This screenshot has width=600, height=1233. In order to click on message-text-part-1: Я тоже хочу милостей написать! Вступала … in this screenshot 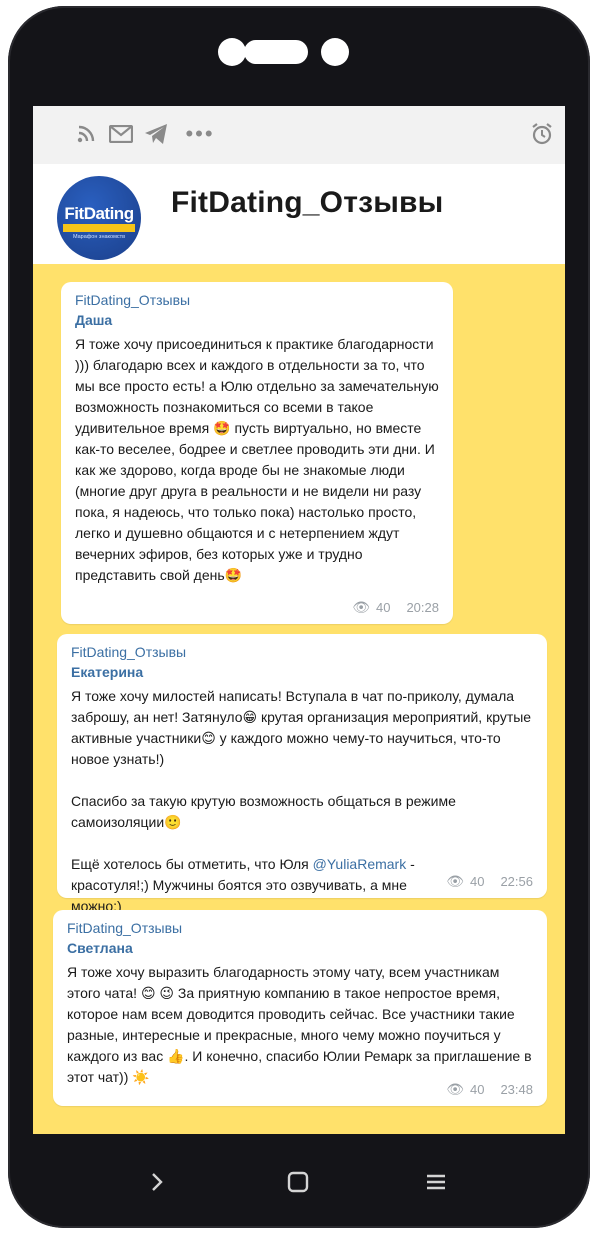, I will do `click(303, 727)`.